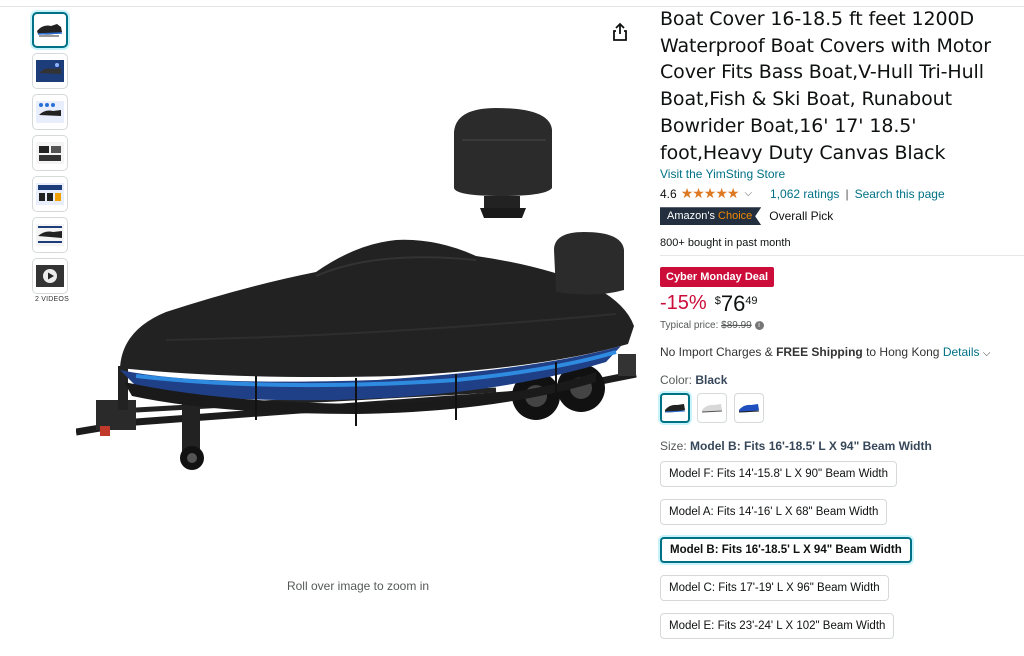 The height and width of the screenshot is (656, 1024). What do you see at coordinates (819, 352) in the screenshot?
I see `free-shipping: FREE Shipping` at bounding box center [819, 352].